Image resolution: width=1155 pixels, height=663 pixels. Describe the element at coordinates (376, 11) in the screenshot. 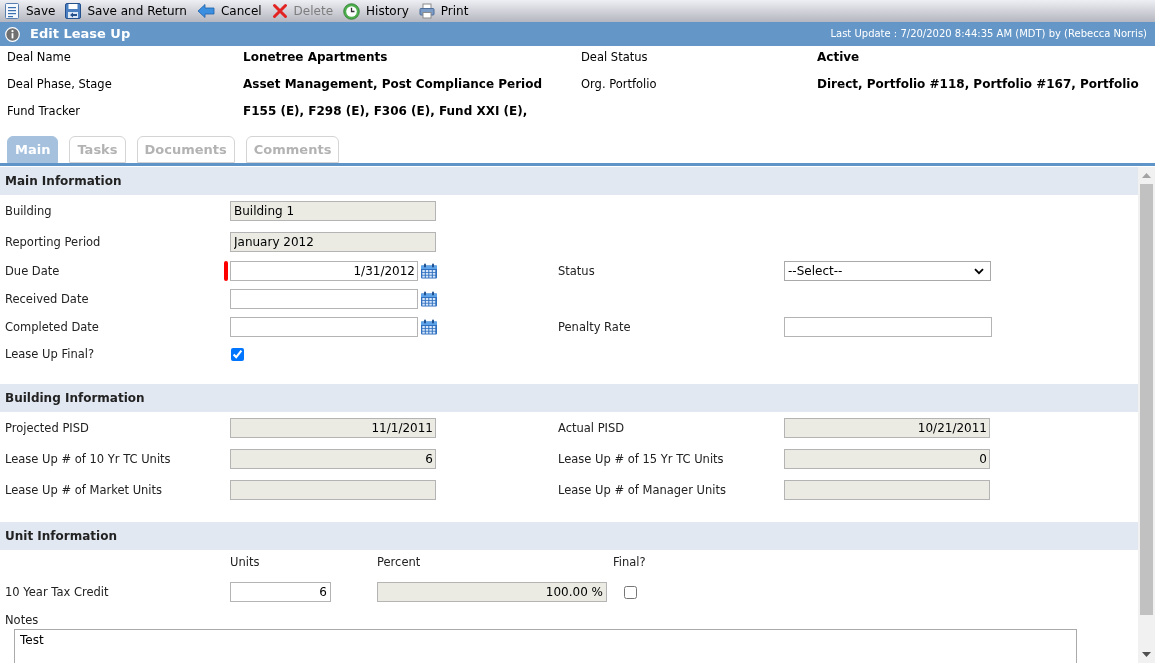

I see `history-button: History` at that location.